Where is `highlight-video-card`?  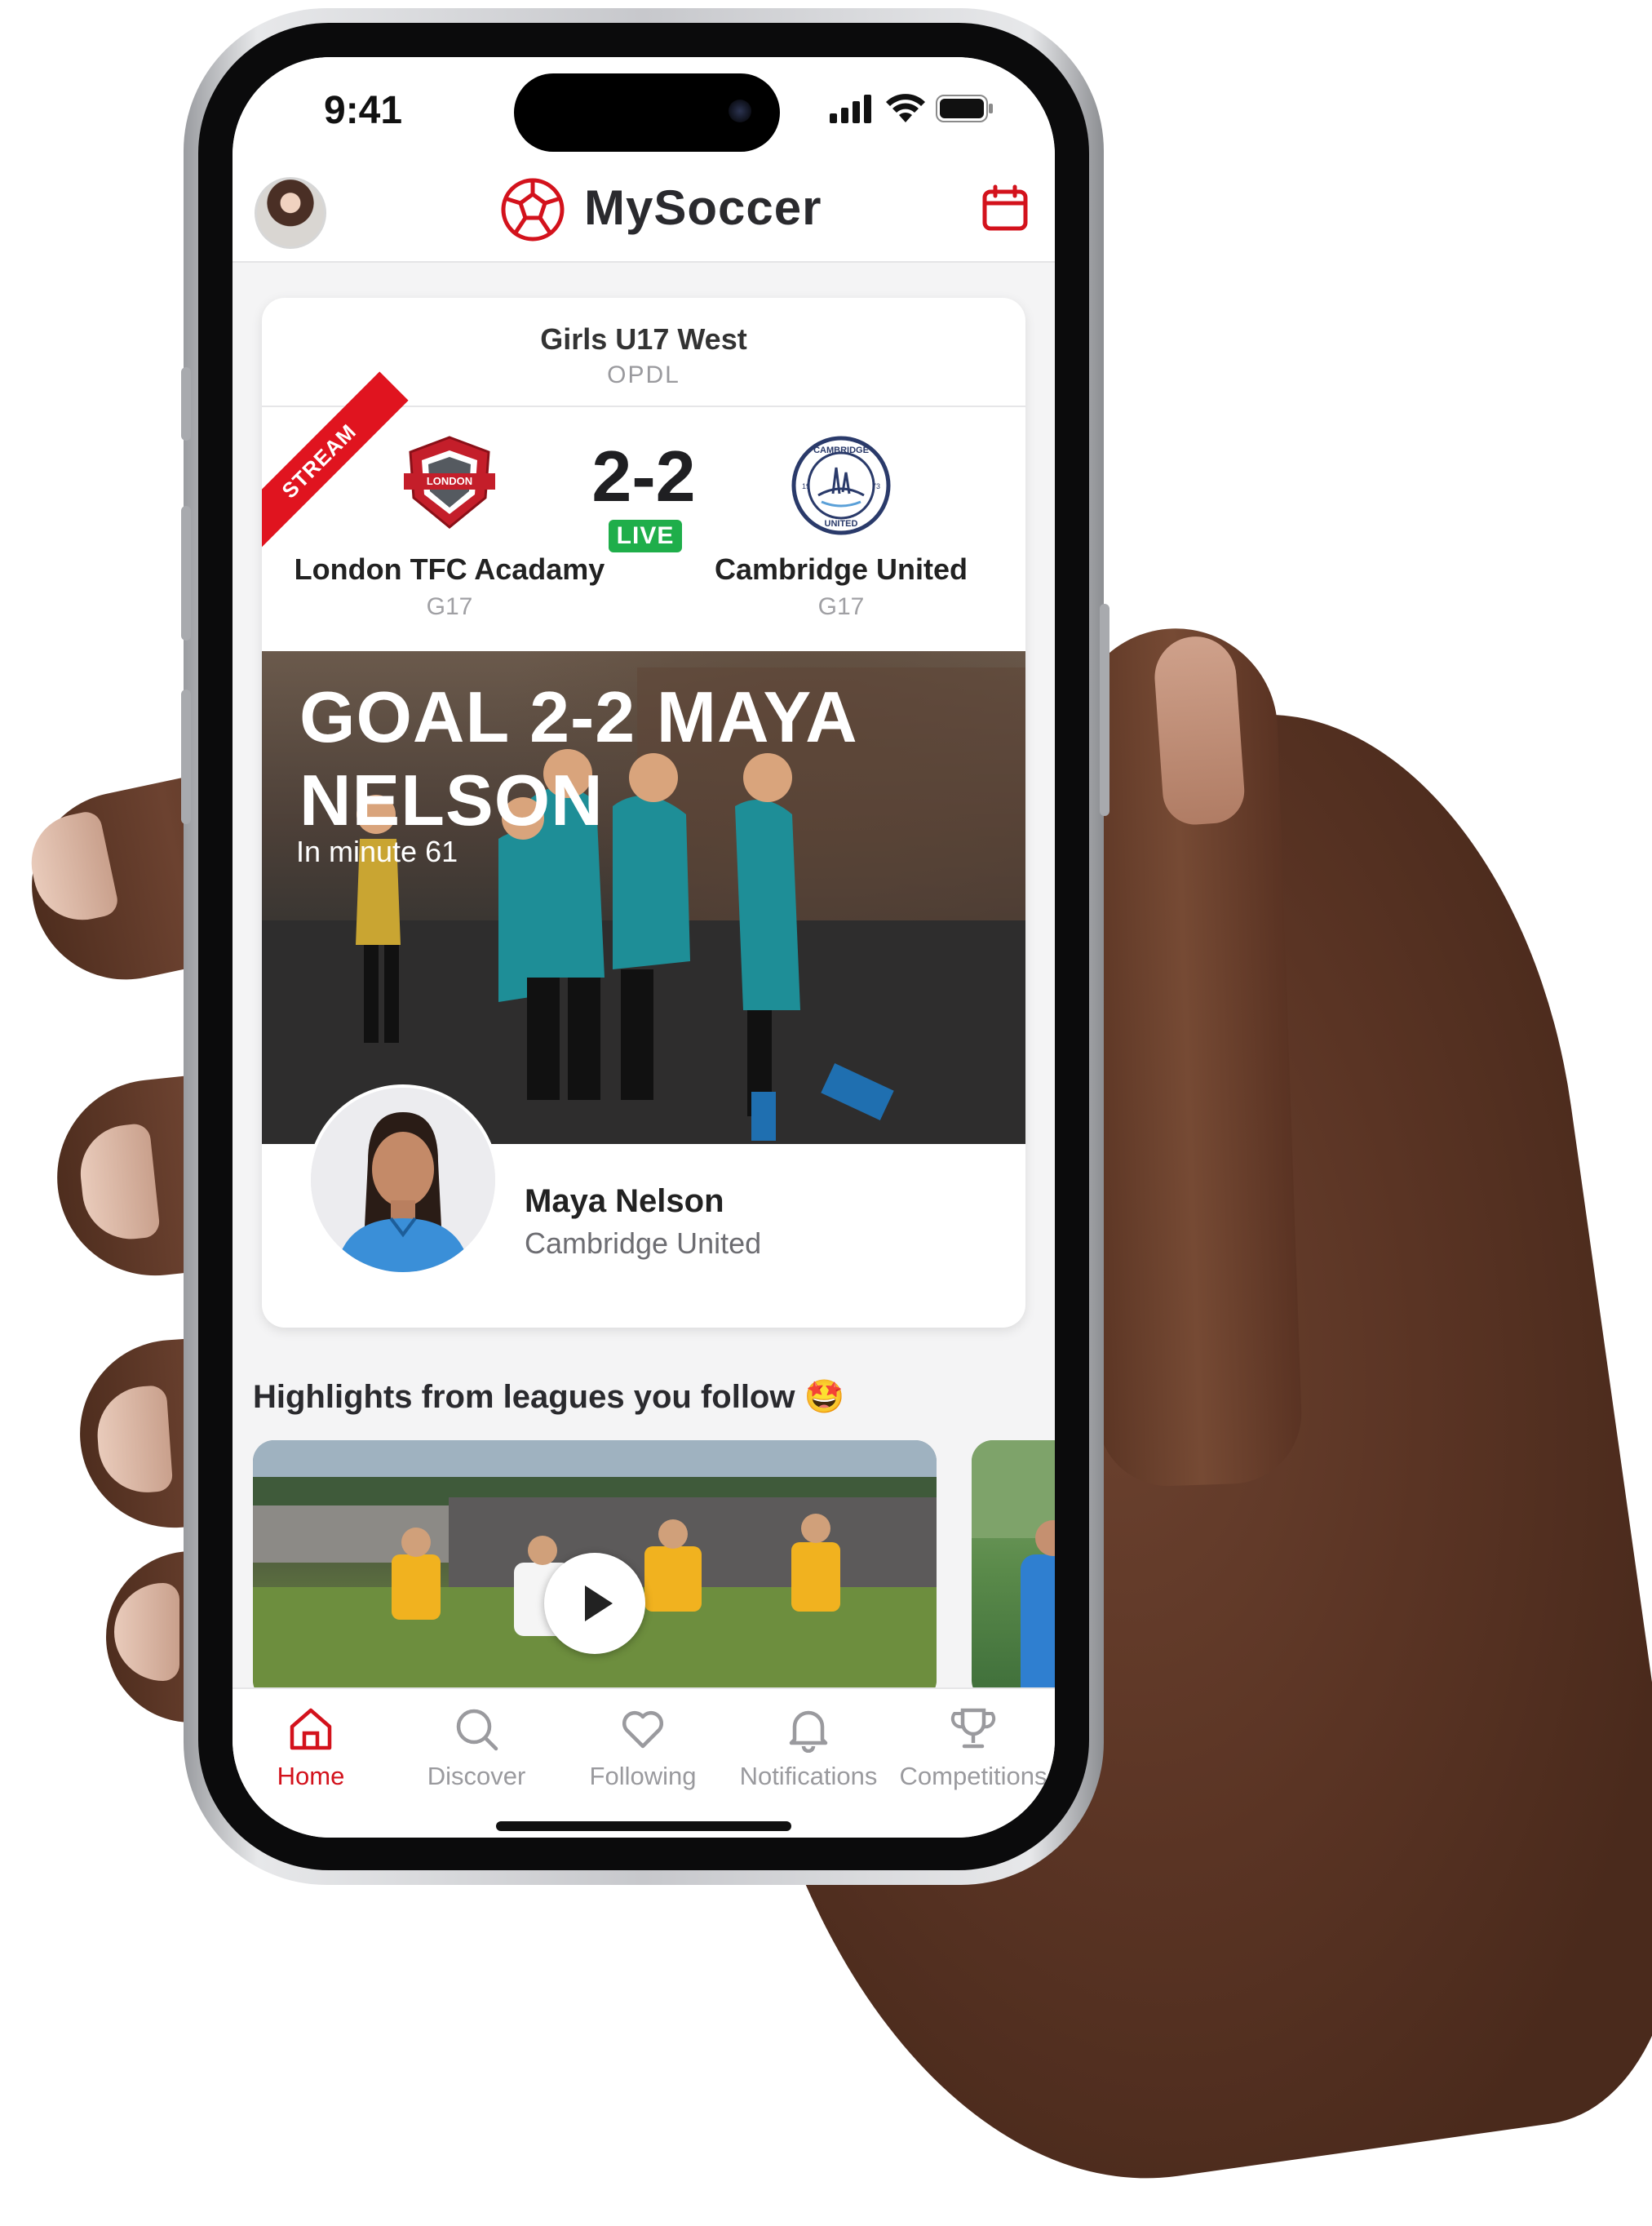 highlight-video-card is located at coordinates (595, 1571).